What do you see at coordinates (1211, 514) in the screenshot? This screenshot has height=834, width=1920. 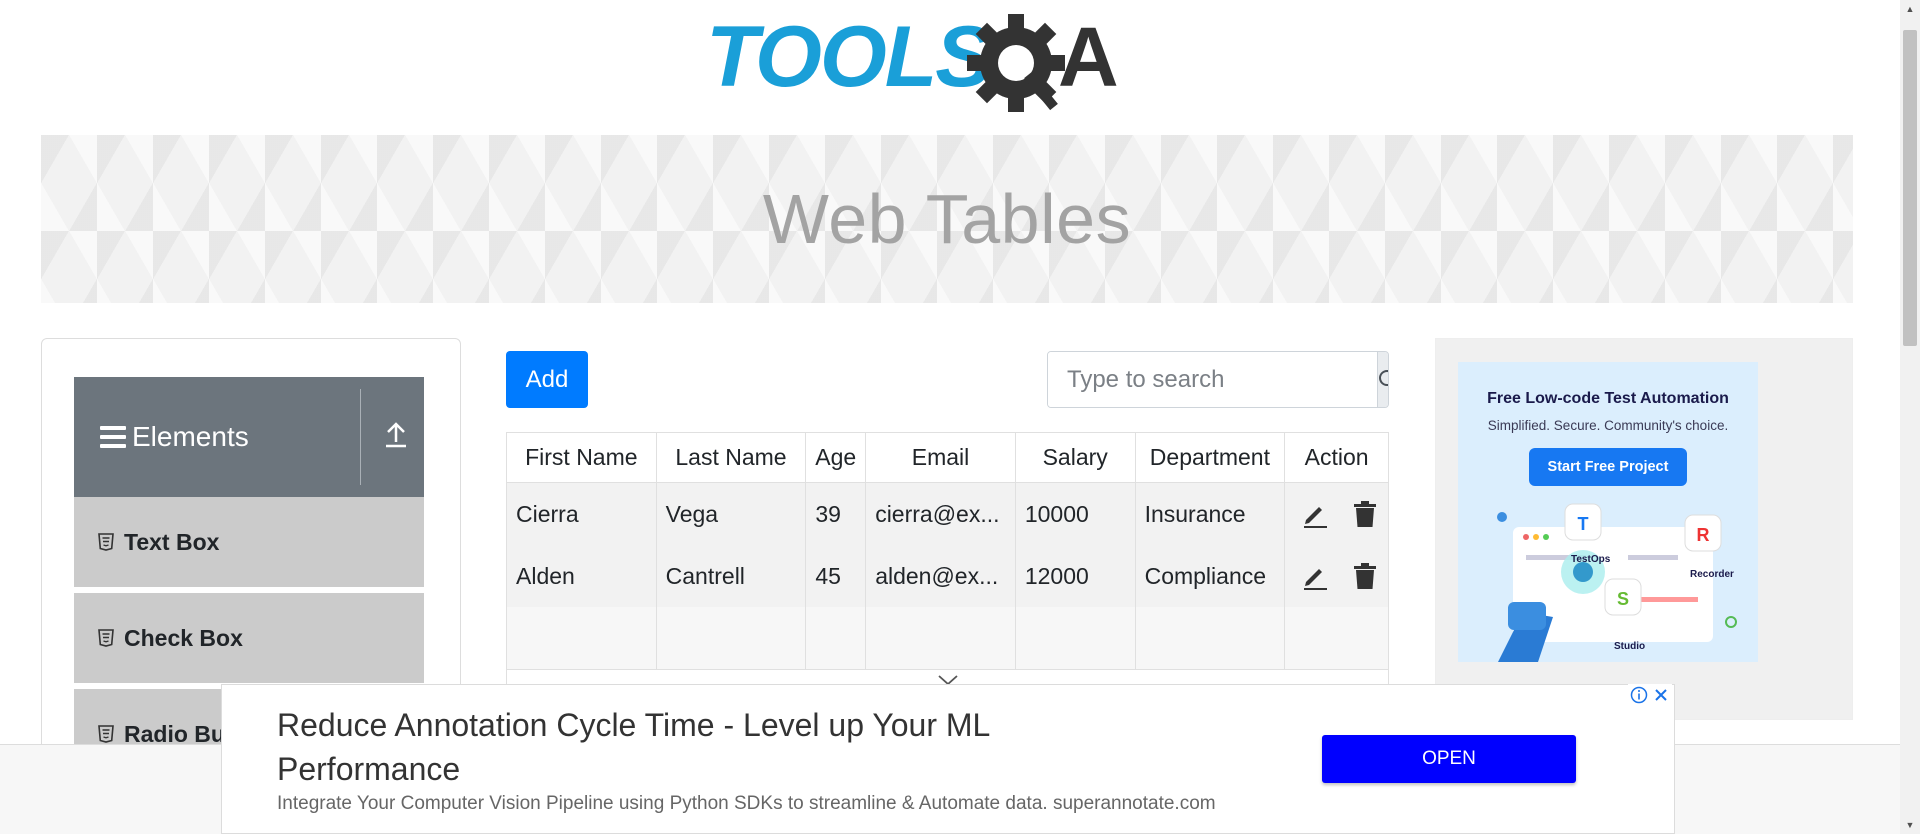 I see `table-cell: Insurance` at bounding box center [1211, 514].